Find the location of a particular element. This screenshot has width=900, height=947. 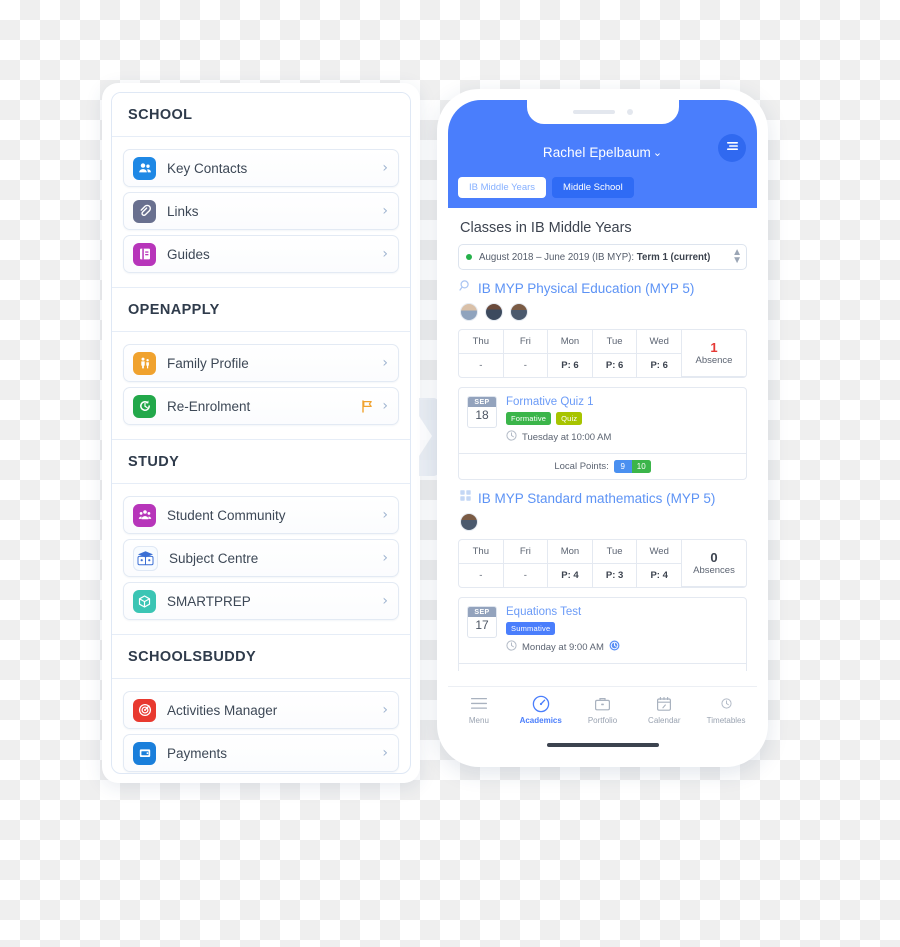

attendance-day-header: Tue is located at coordinates (615, 552).